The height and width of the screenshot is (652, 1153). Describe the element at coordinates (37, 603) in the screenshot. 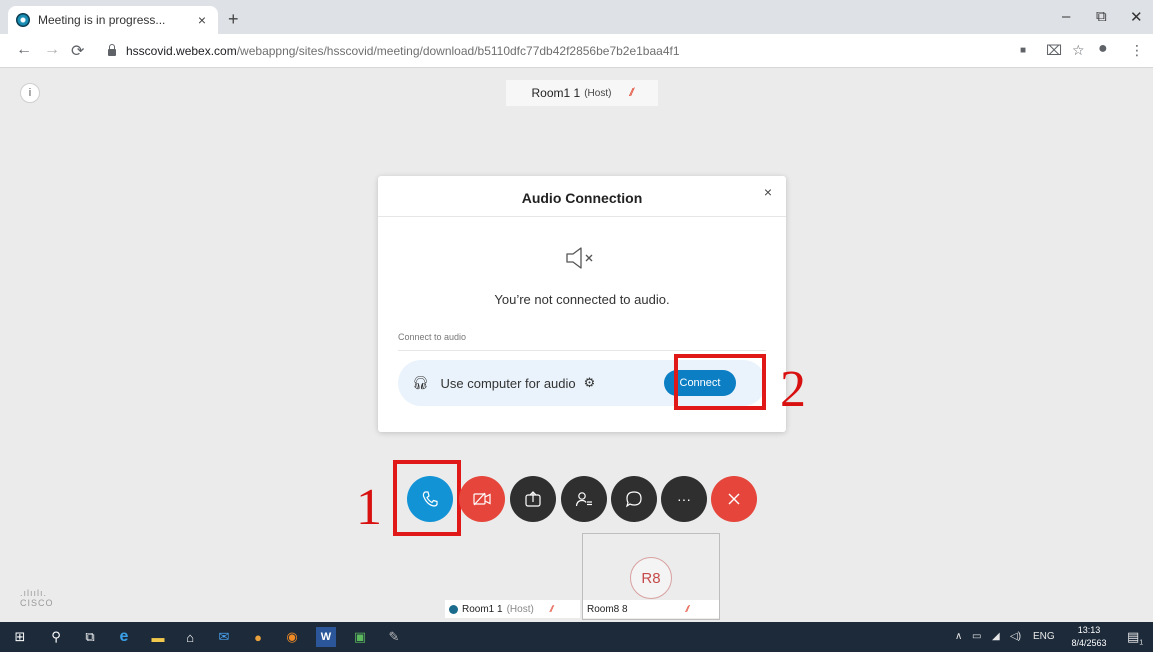

I see `cisco-wordmark: CISCO` at that location.